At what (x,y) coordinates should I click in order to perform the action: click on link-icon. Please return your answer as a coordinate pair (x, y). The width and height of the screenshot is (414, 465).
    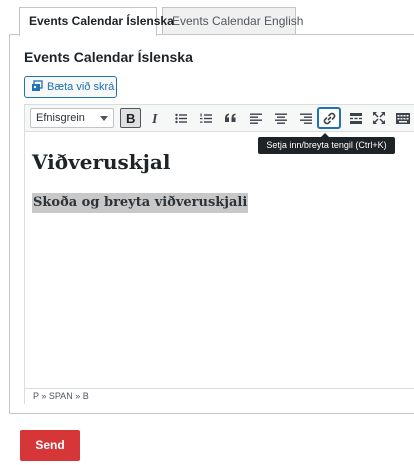
    Looking at the image, I should click on (329, 118).